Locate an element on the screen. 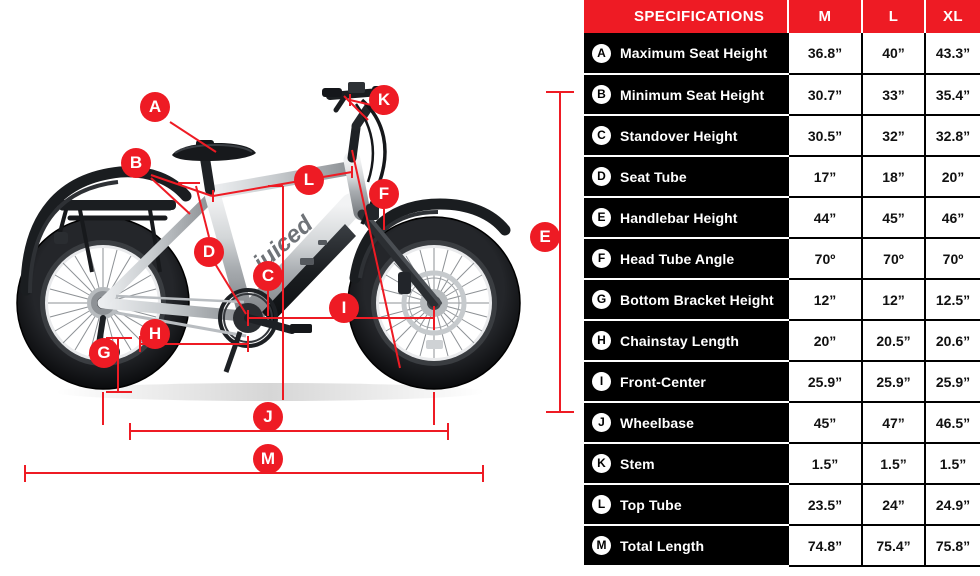 This screenshot has height=576, width=980. row-label: Top Tube is located at coordinates (651, 504).